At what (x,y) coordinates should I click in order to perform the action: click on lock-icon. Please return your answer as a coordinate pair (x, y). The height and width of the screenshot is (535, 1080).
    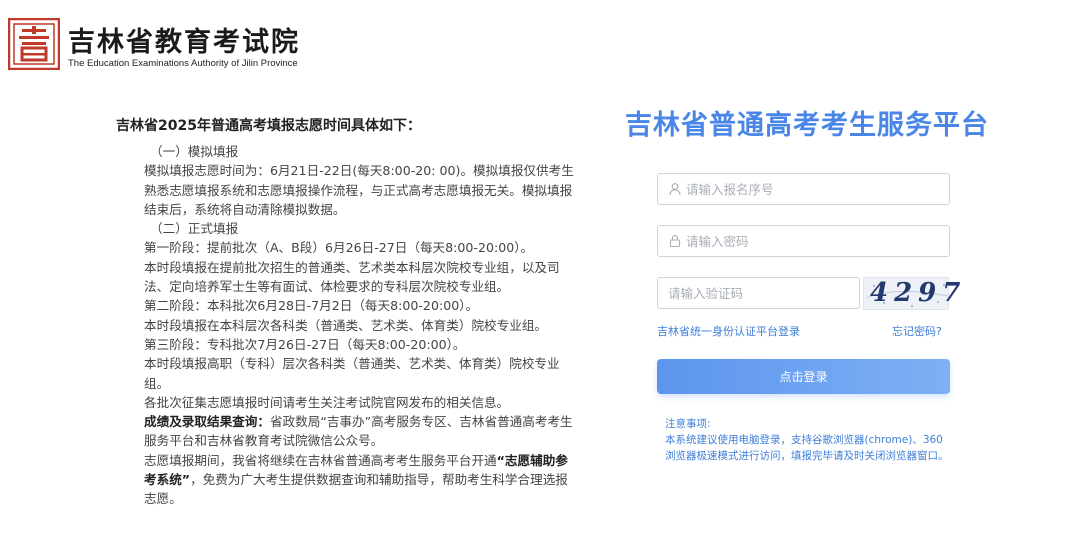
    Looking at the image, I should click on (675, 241).